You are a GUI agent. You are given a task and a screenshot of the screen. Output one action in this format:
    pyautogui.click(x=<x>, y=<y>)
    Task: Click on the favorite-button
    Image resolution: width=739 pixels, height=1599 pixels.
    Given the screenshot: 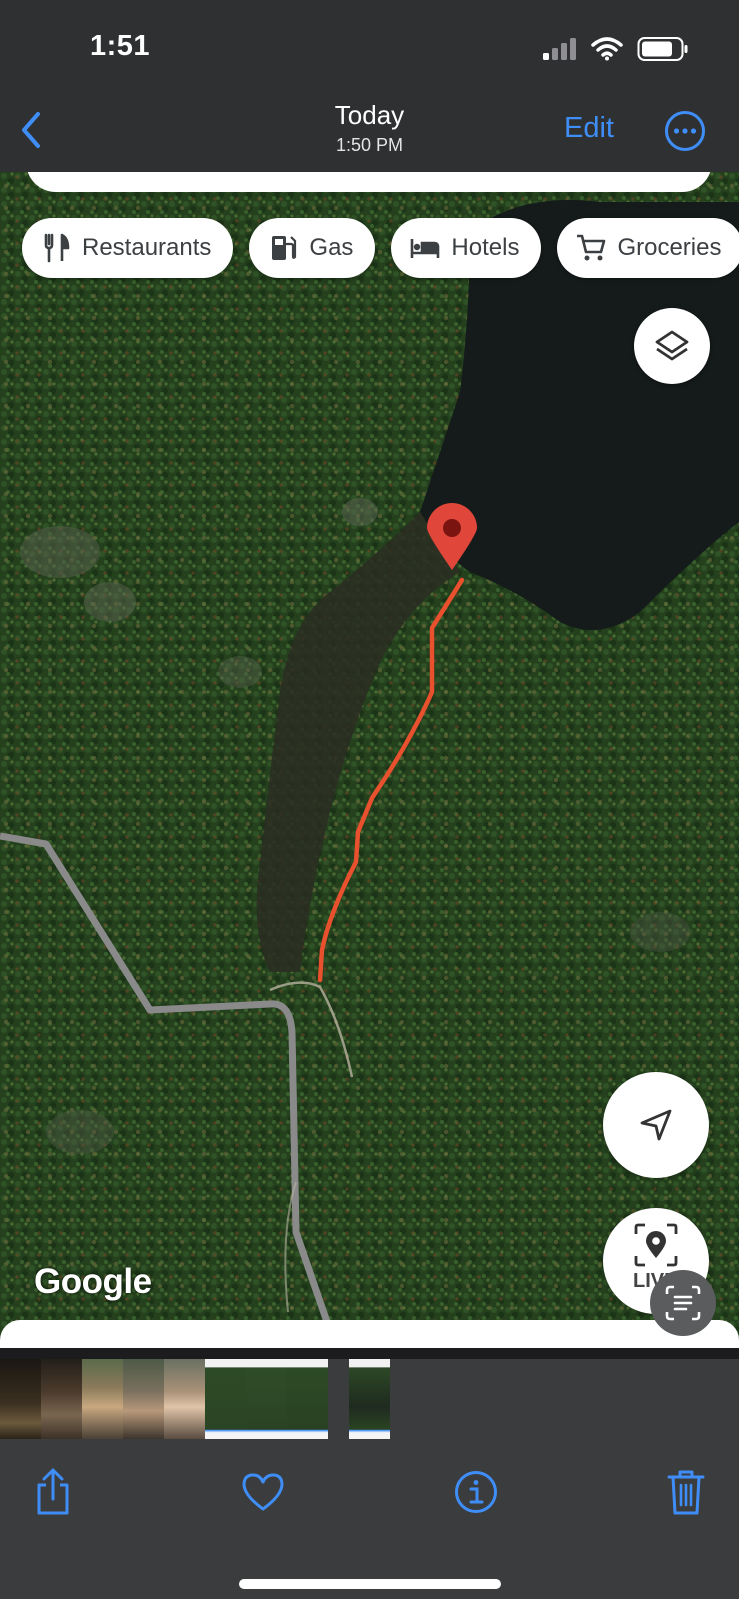 What is the action you would take?
    pyautogui.click(x=263, y=1492)
    